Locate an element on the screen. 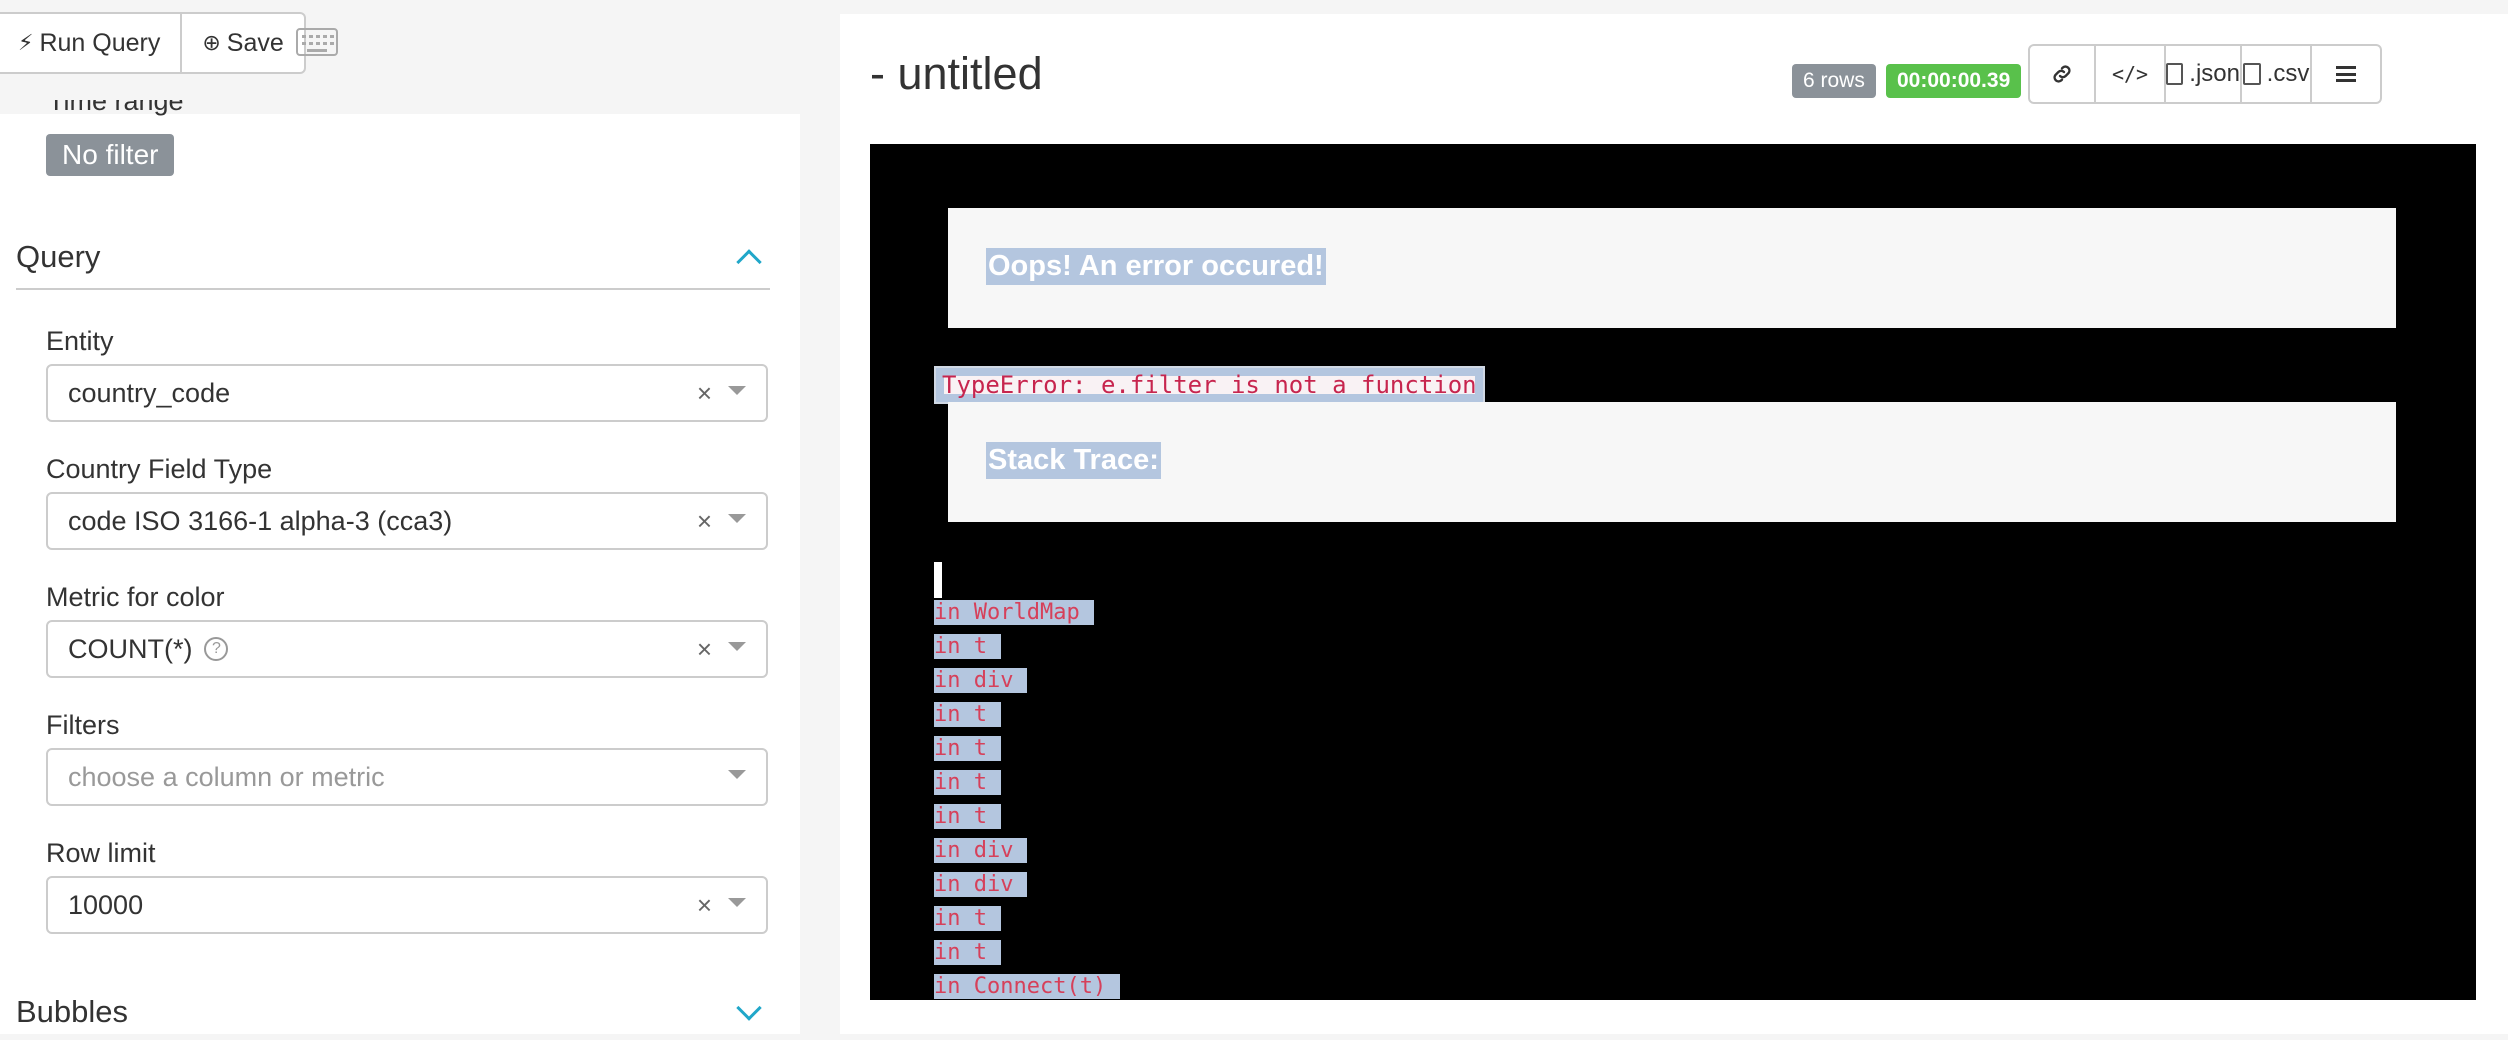  query-timer-badge: 00:00:00.39 is located at coordinates (1954, 81).